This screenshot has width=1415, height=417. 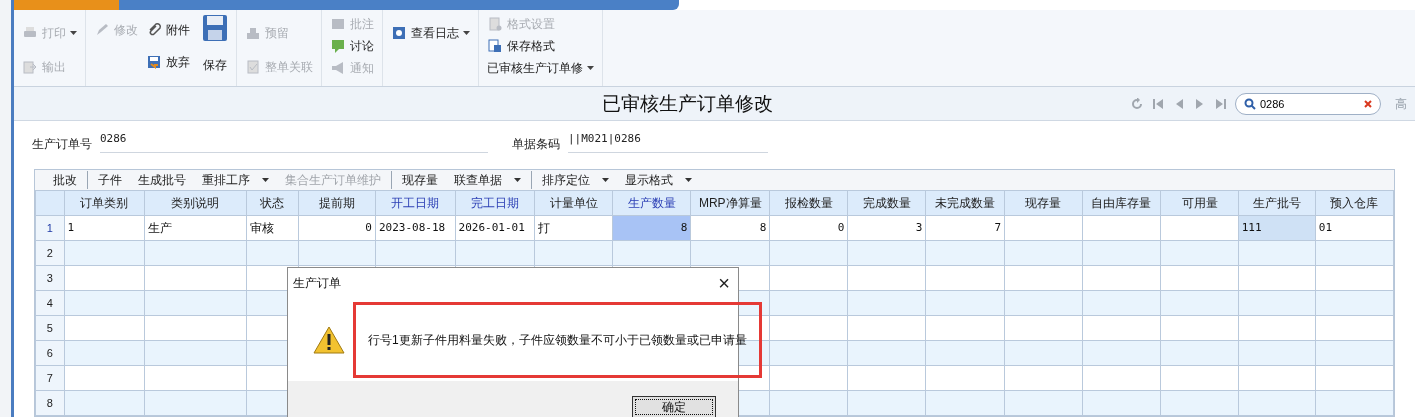 I want to click on refresh-icon, so click(x=1137, y=103).